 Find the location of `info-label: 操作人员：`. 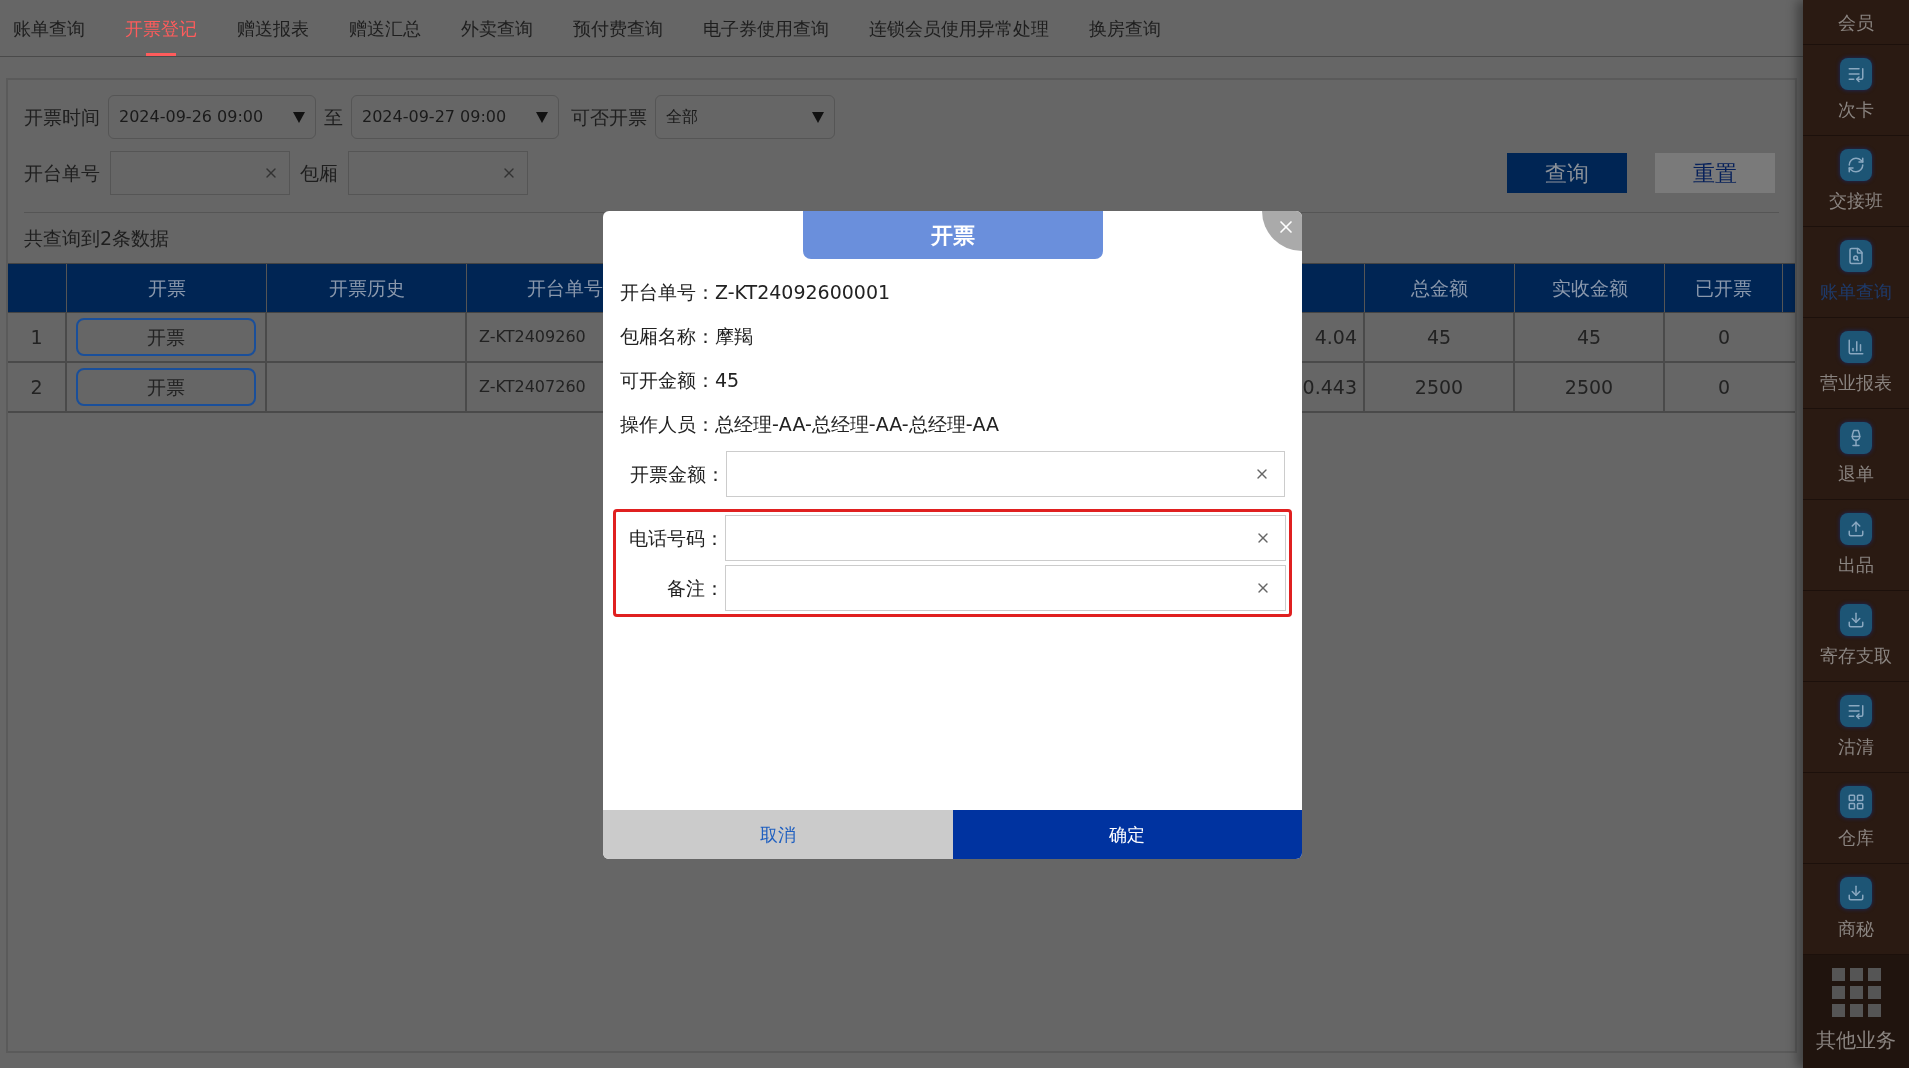

info-label: 操作人员： is located at coordinates (667, 424).